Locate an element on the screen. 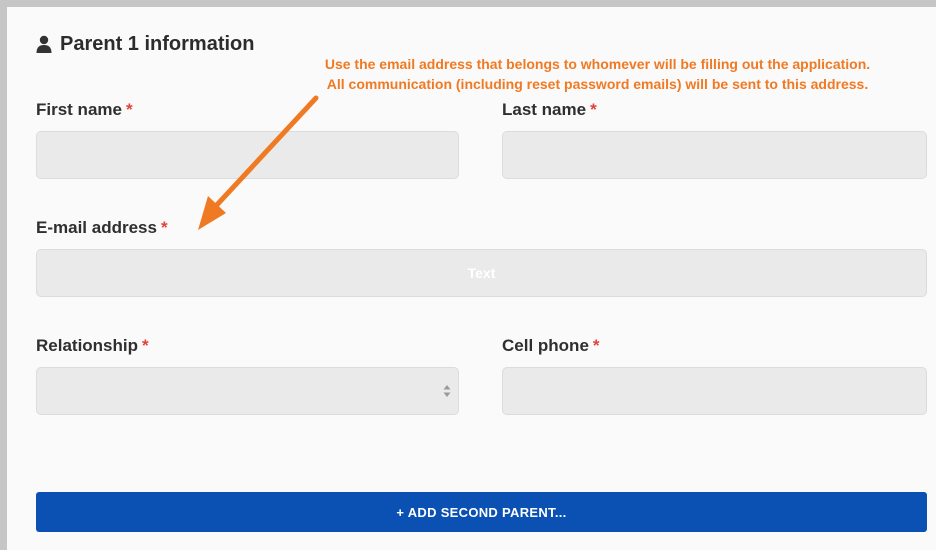 The width and height of the screenshot is (936, 550). email-input is located at coordinates (481, 273).